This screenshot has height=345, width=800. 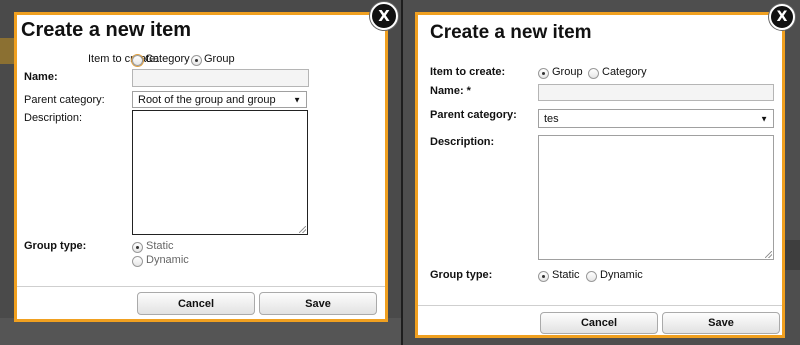 What do you see at coordinates (450, 91) in the screenshot?
I see `name-label: Name: *` at bounding box center [450, 91].